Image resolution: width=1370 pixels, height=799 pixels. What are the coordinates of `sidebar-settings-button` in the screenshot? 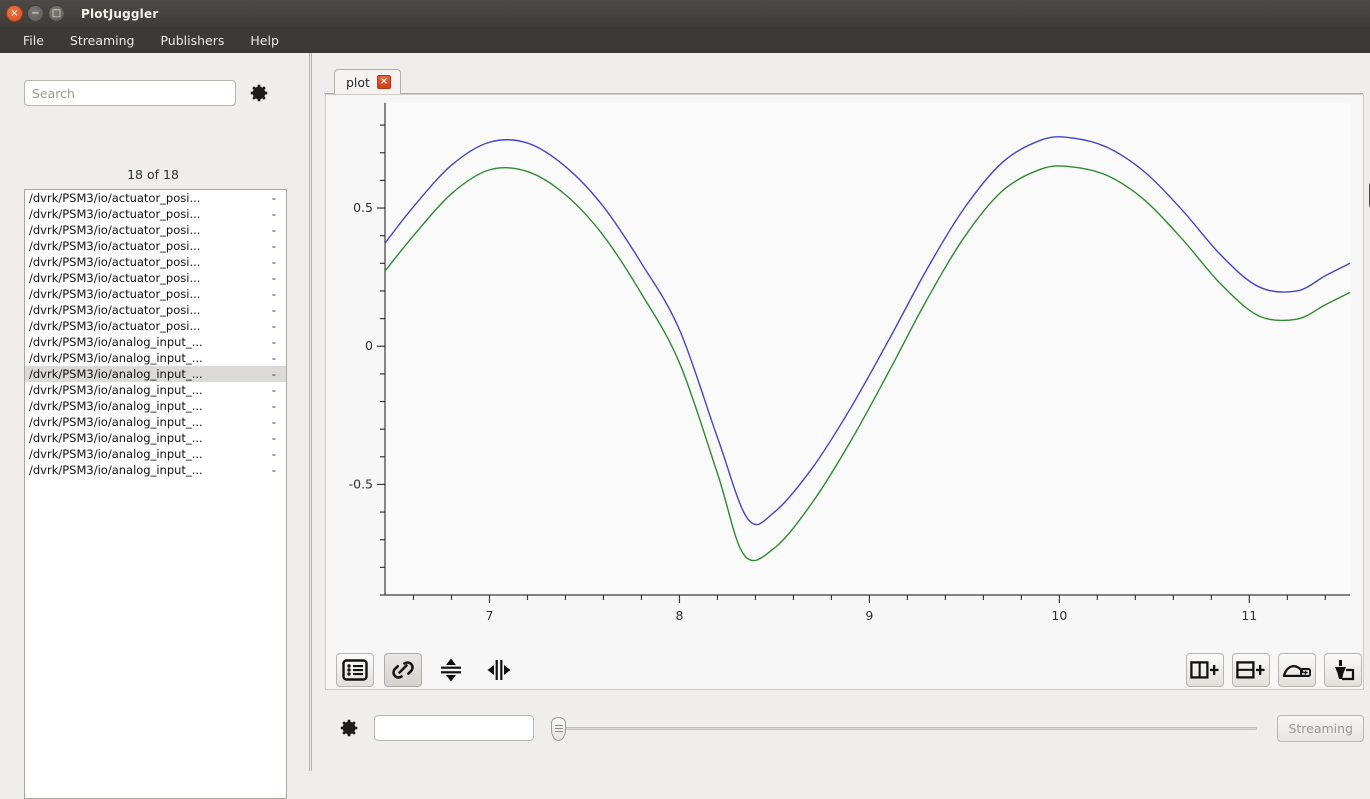 It's located at (259, 93).